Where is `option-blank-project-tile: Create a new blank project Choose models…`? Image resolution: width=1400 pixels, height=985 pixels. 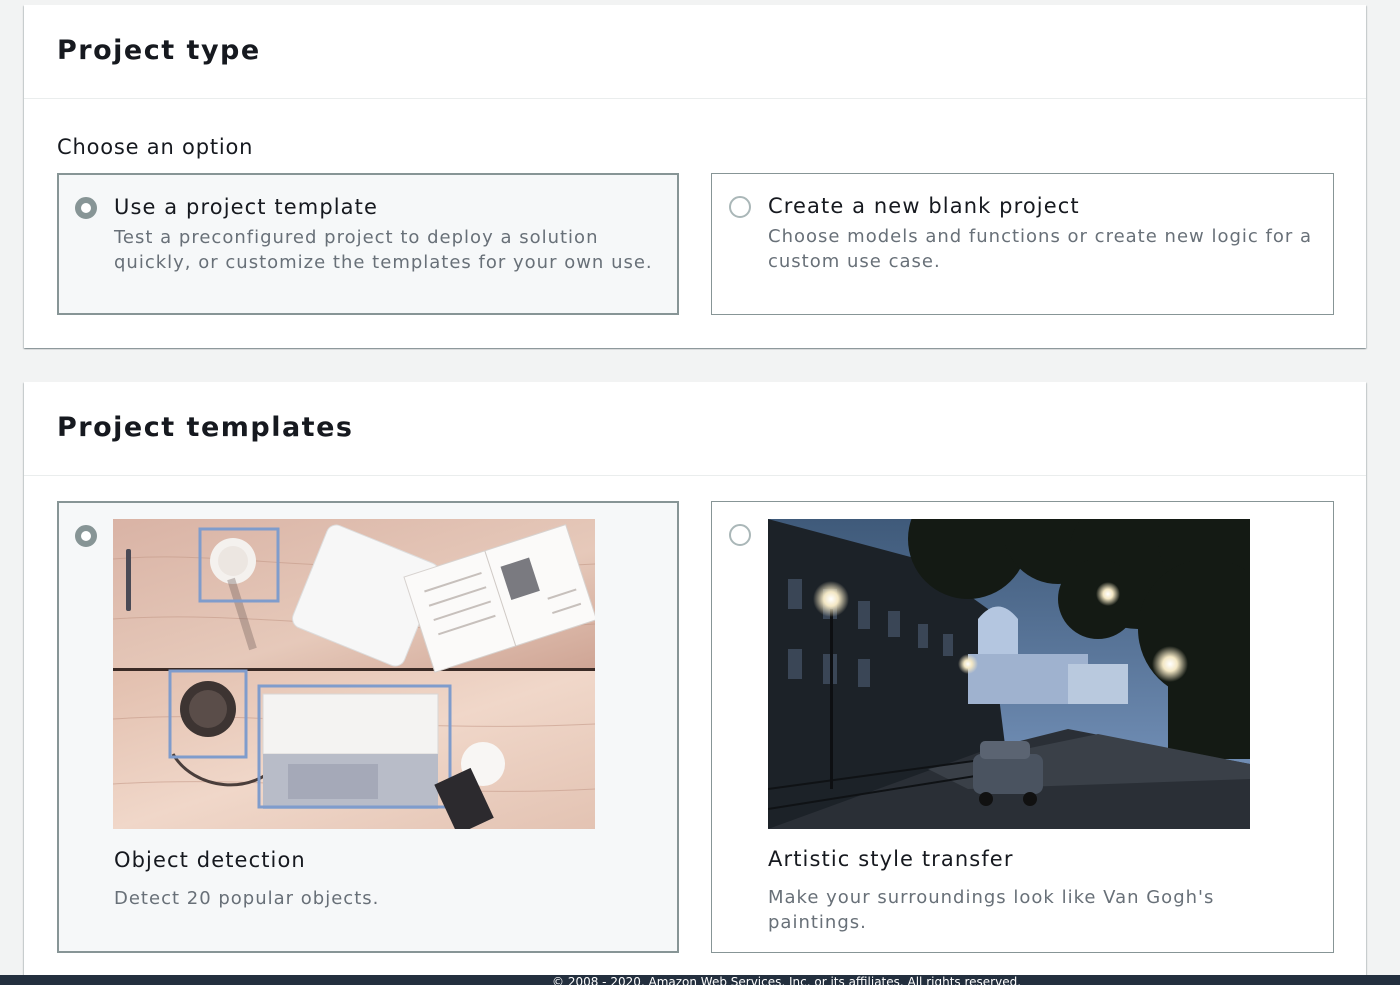 option-blank-project-tile: Create a new blank project Choose models… is located at coordinates (1022, 244).